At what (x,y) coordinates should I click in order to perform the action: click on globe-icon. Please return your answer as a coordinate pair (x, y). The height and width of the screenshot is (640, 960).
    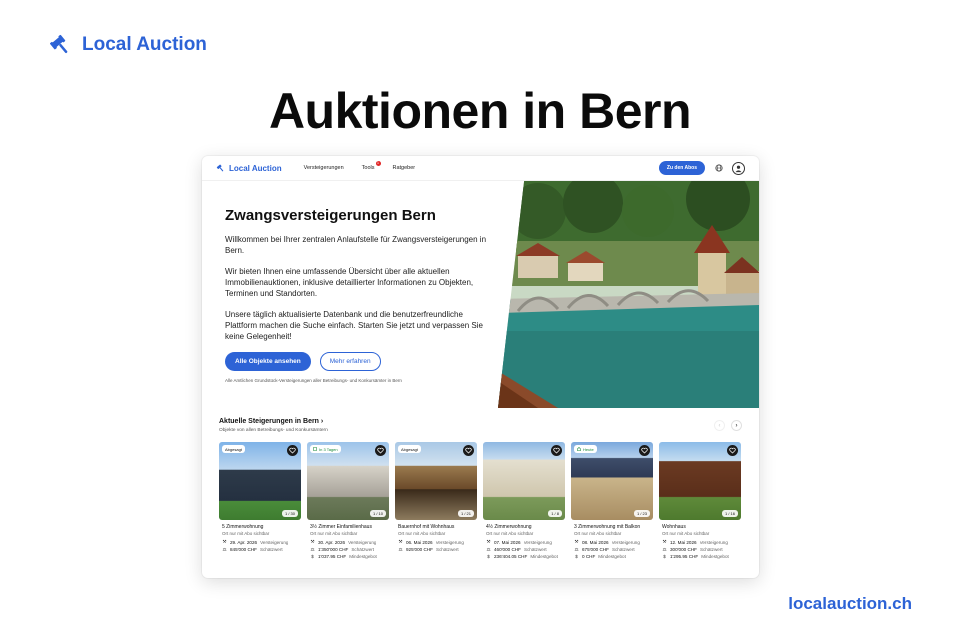
    Looking at the image, I should click on (718, 168).